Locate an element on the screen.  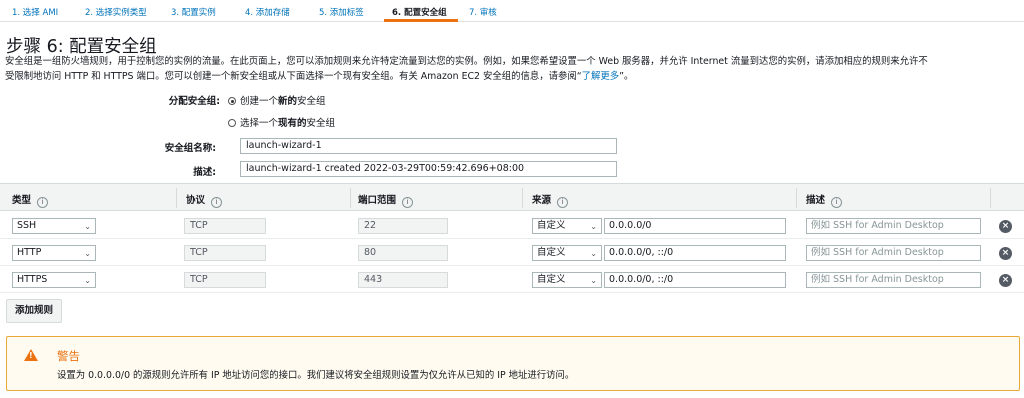
header-type: 类型 i is located at coordinates (30, 200).